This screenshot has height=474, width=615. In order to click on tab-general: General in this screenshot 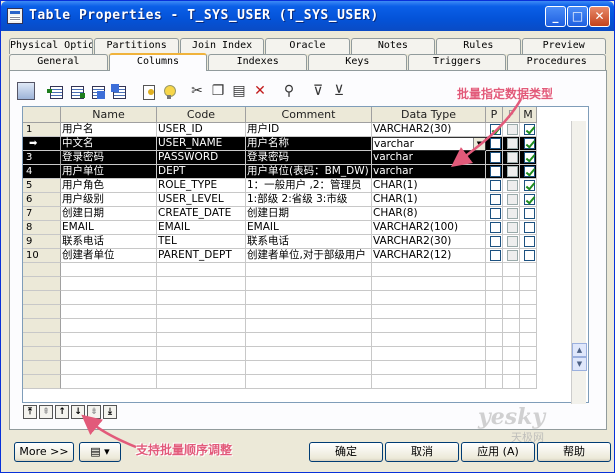, I will do `click(58, 62)`.